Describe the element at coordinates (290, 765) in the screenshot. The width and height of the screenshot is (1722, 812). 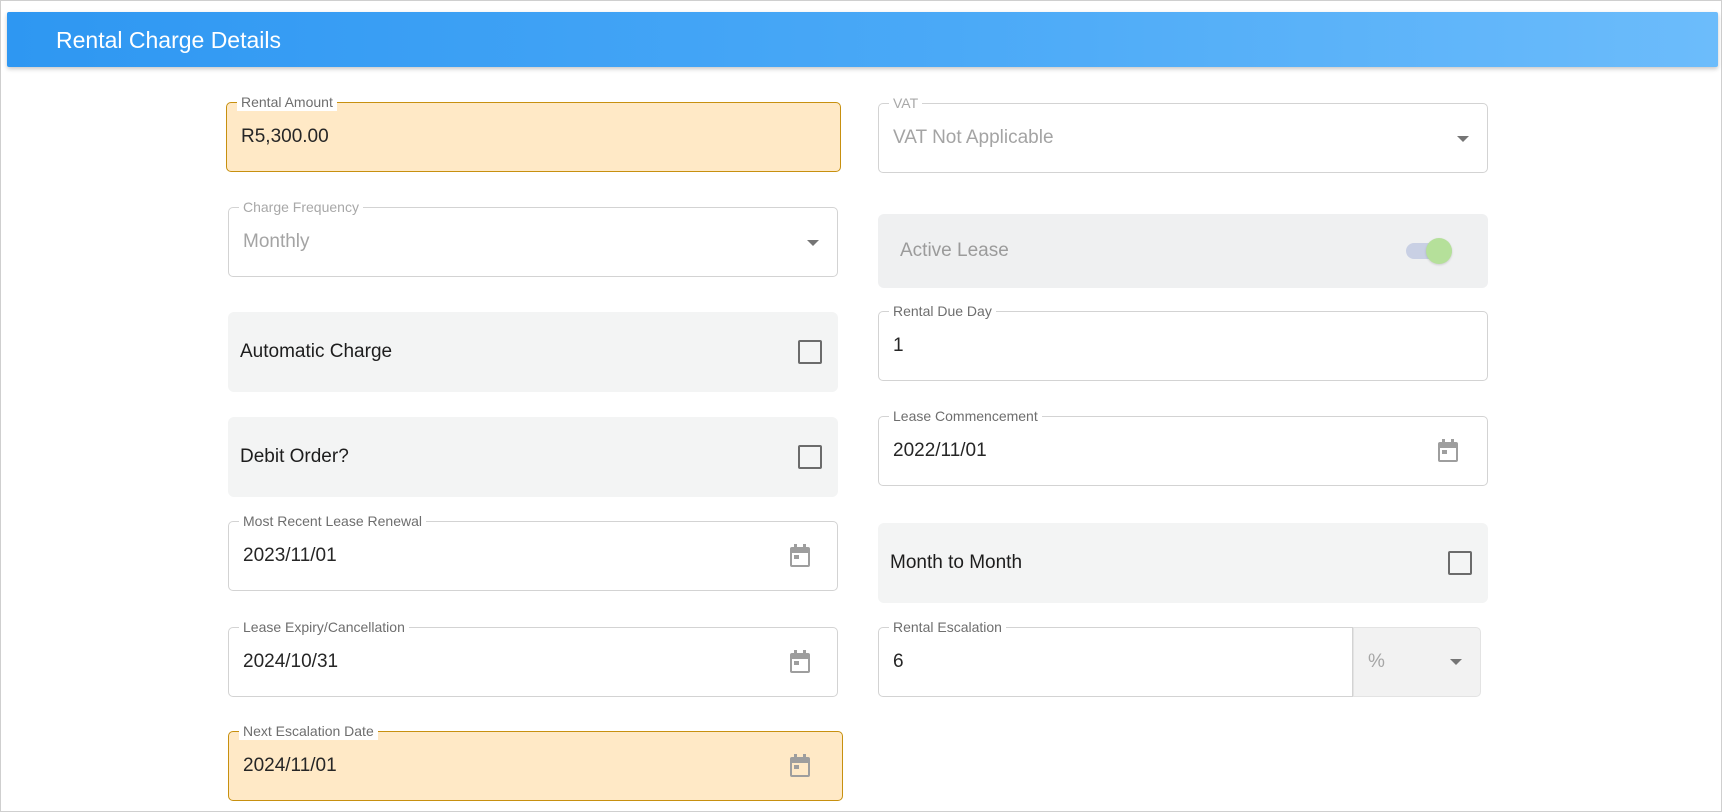
I see `next-escalation-date-value: 2024/11/01` at that location.